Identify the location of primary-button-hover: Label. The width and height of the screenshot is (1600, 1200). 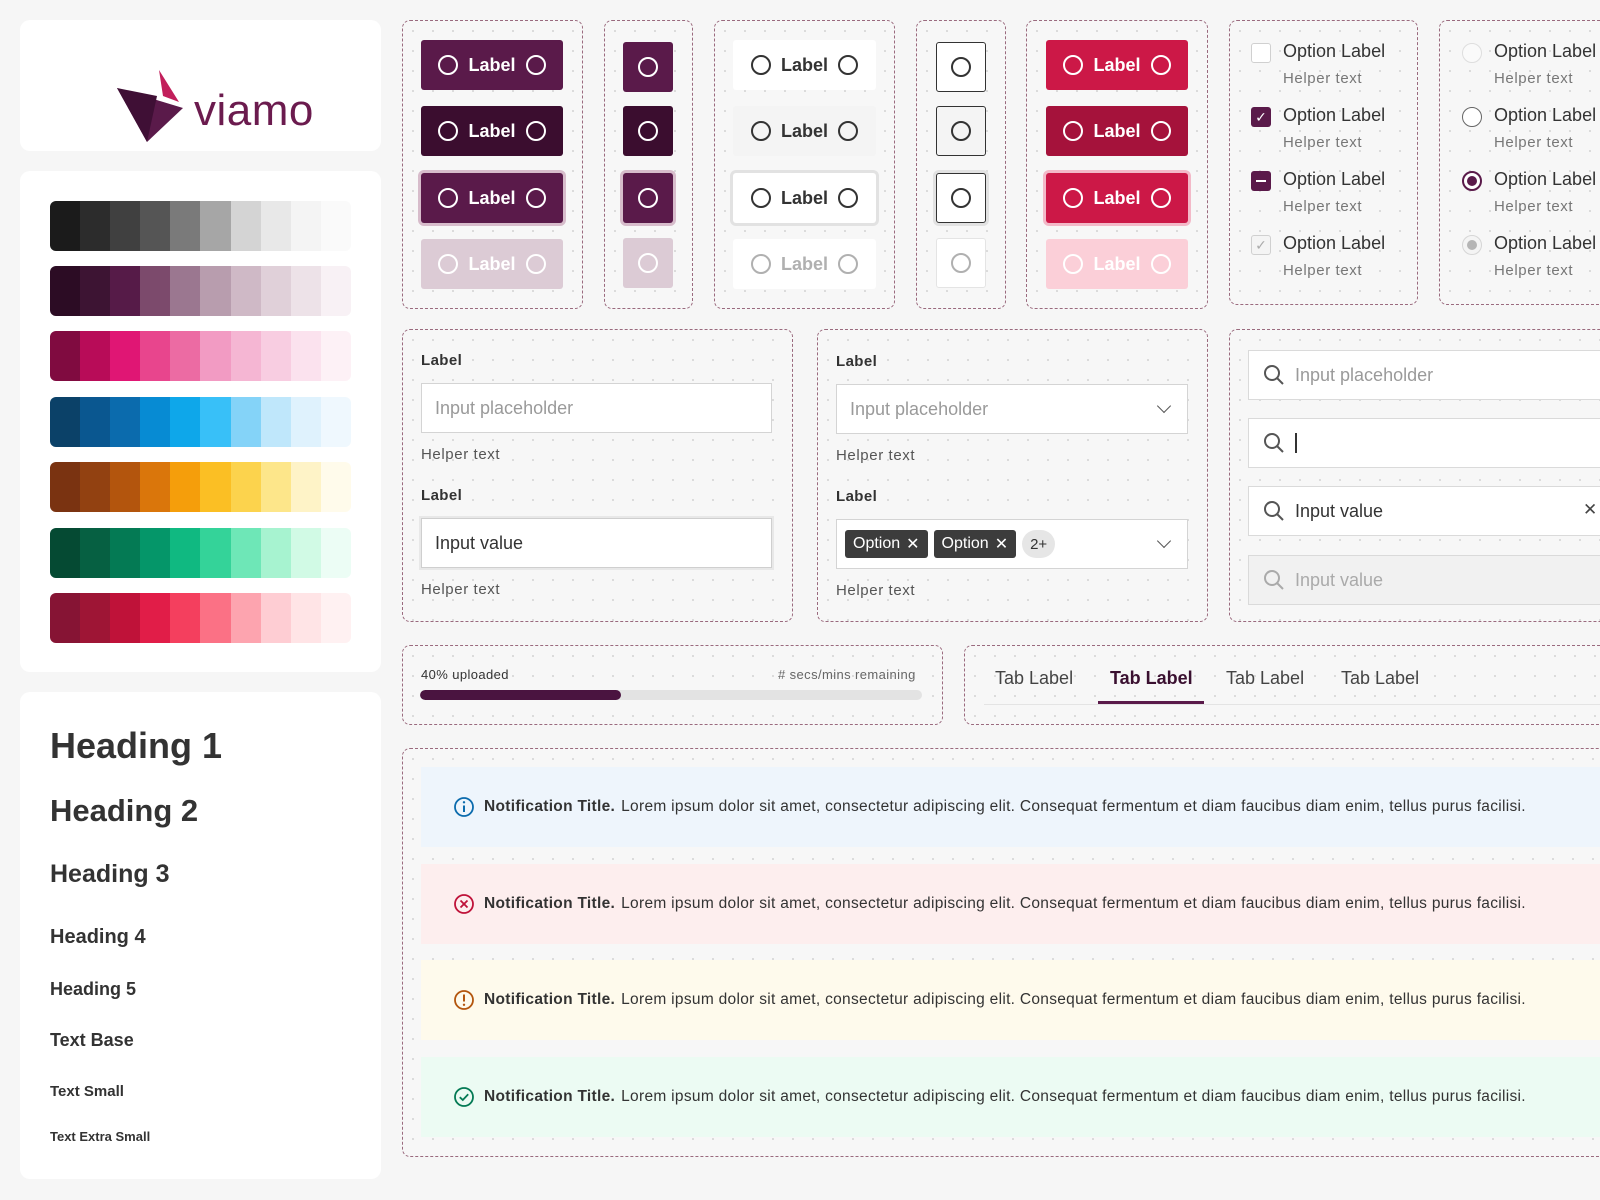
(492, 131).